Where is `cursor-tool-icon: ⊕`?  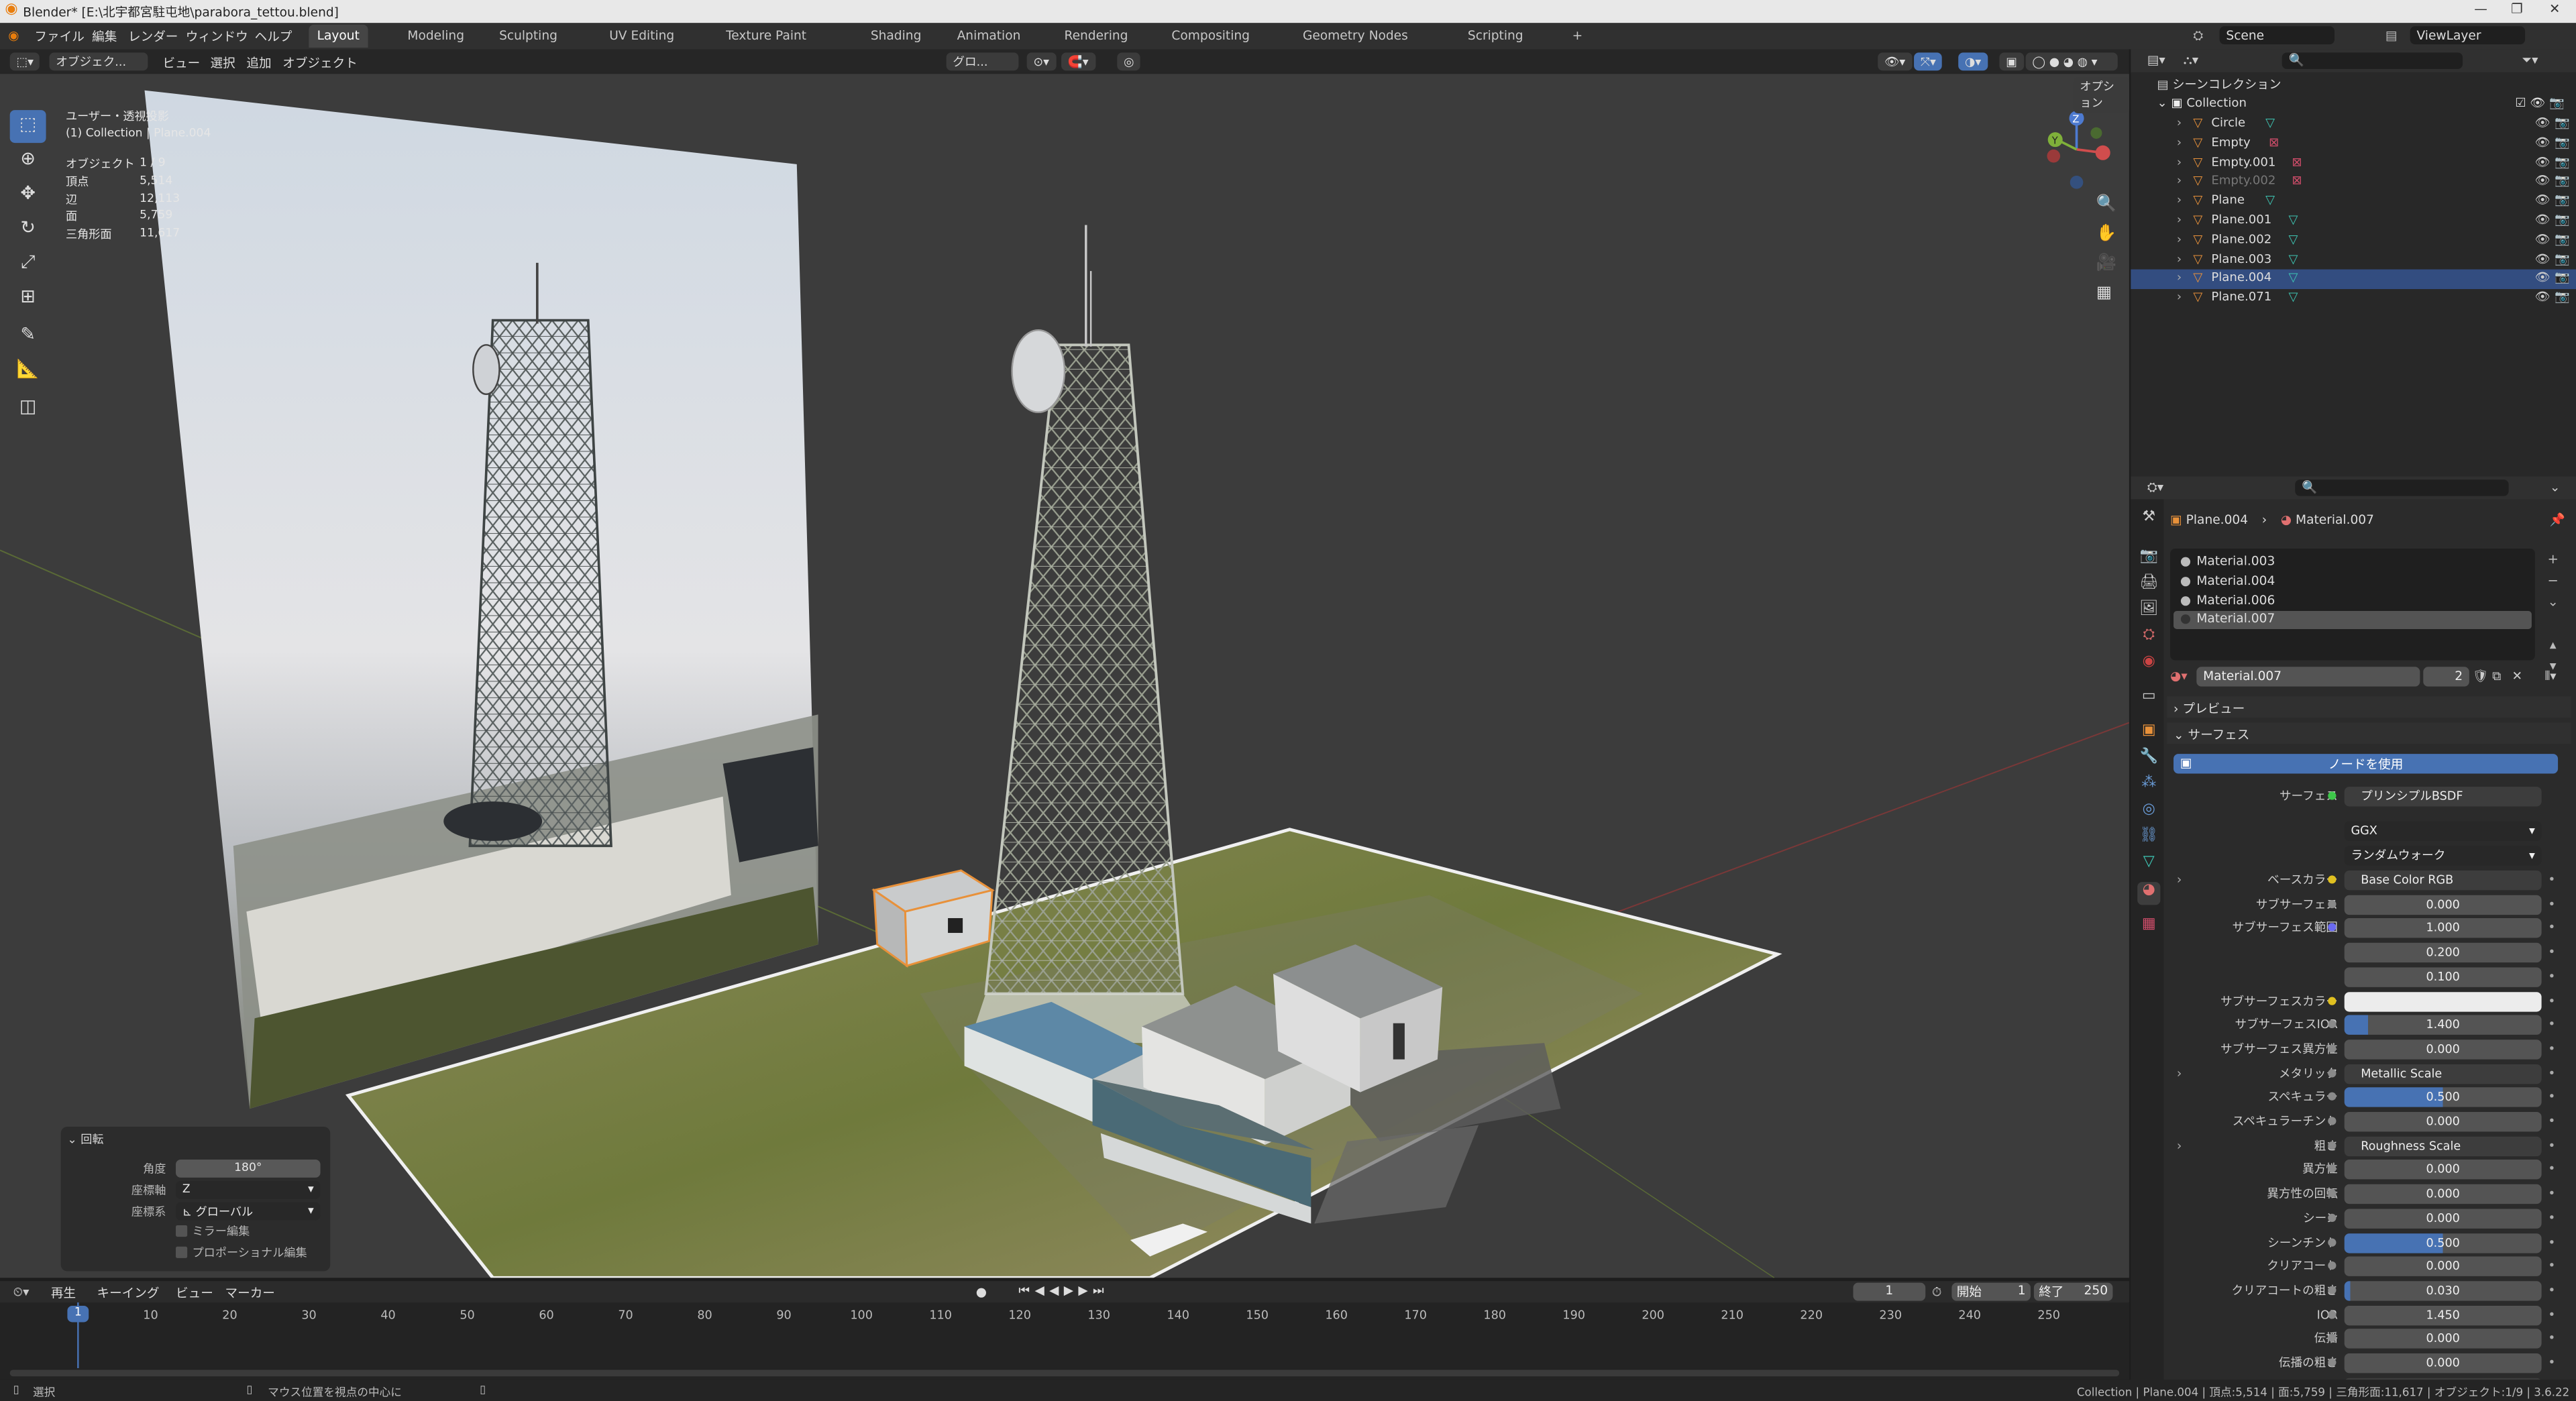
cursor-tool-icon: ⊕ is located at coordinates (28, 161).